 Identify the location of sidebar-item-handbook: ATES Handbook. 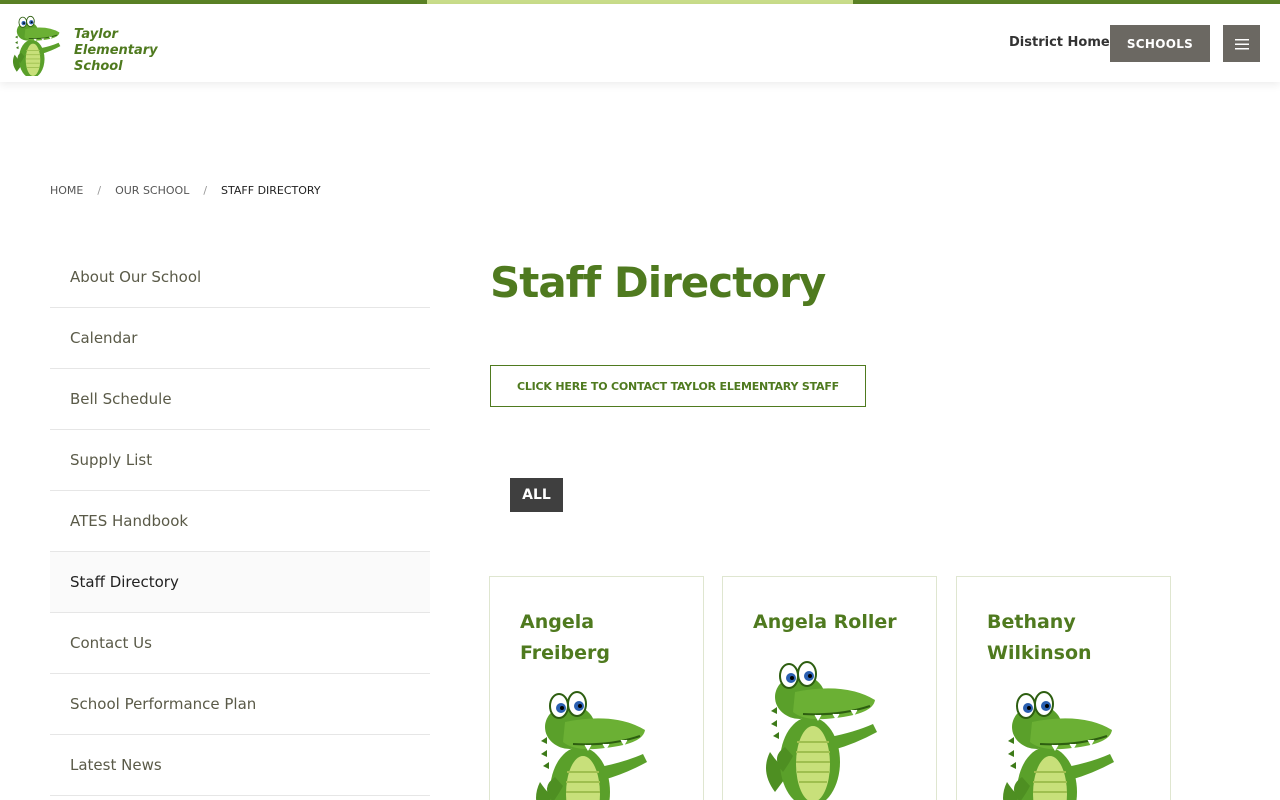
(240, 521).